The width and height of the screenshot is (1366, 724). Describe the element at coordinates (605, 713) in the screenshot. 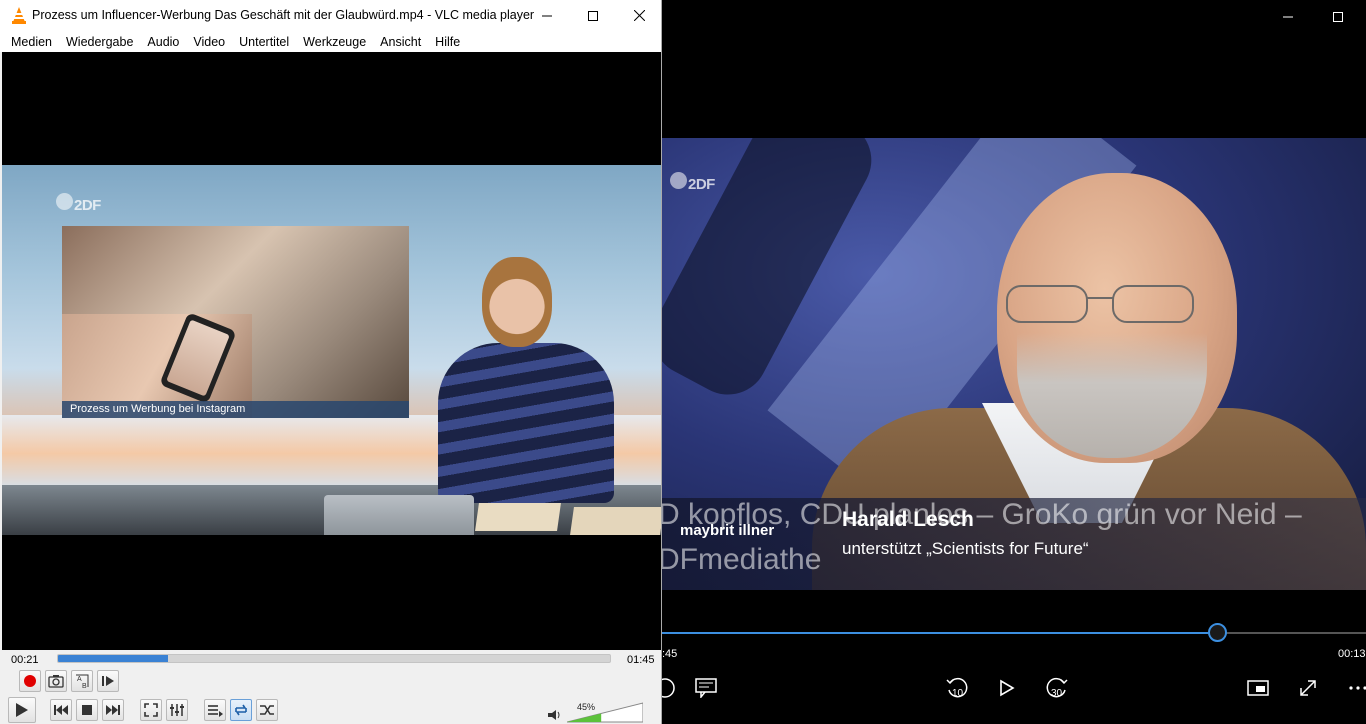

I see `volume-slider` at that location.